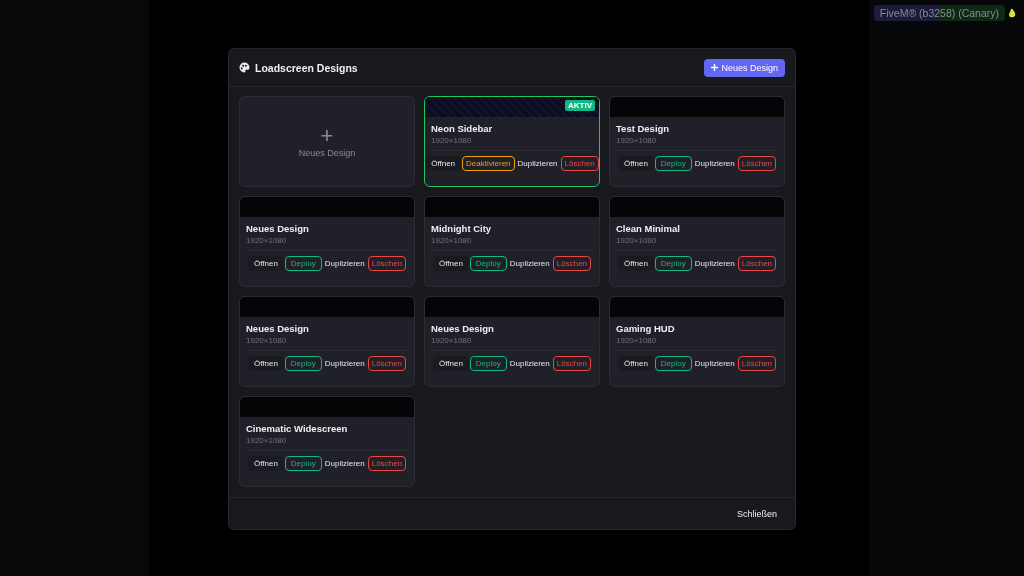  What do you see at coordinates (244, 67) in the screenshot?
I see `palette-icon` at bounding box center [244, 67].